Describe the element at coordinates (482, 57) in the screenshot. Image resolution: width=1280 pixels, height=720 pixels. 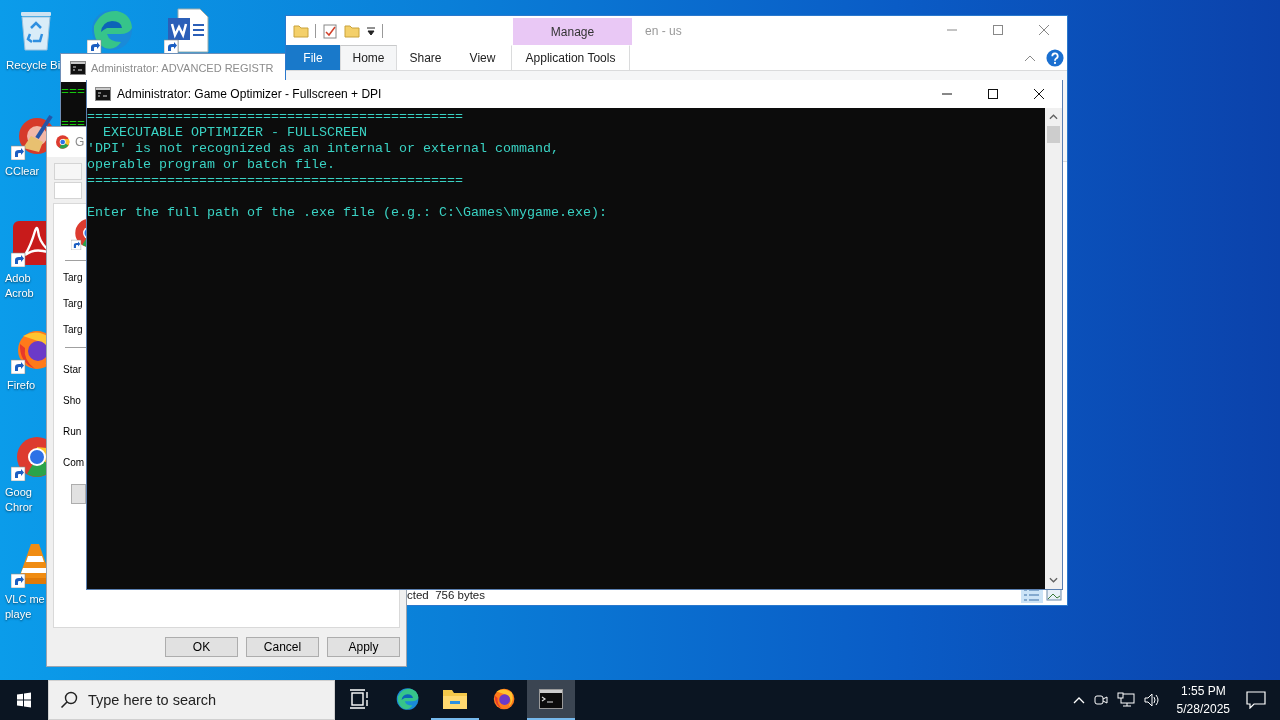
I see `ribbon-tab: View` at that location.